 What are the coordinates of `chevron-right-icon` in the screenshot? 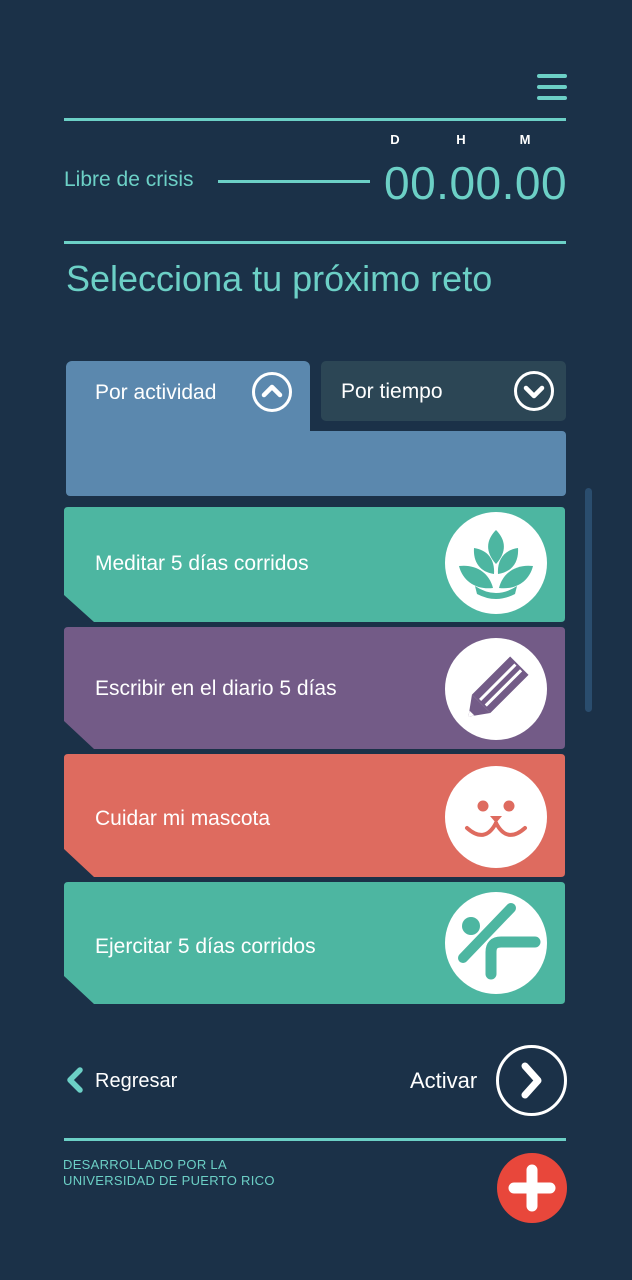 It's located at (531, 1080).